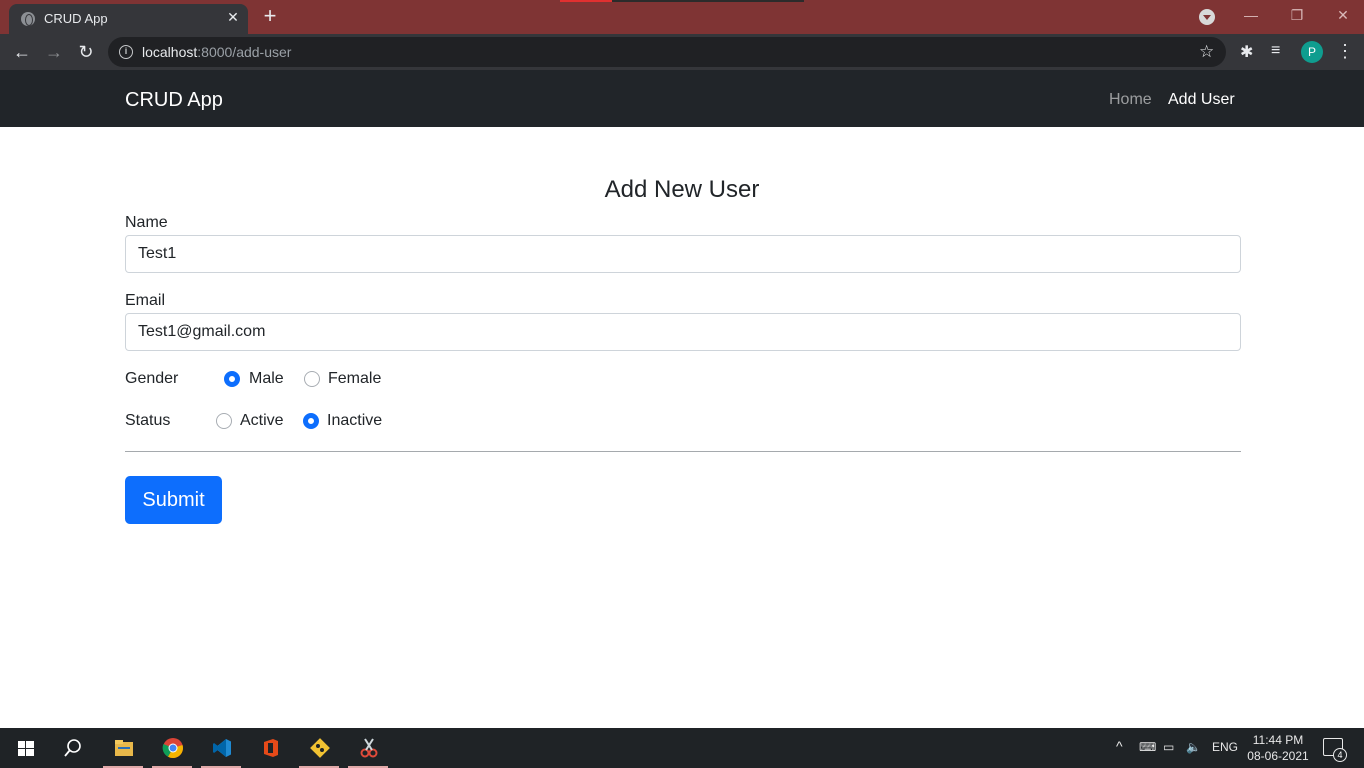  What do you see at coordinates (1168, 747) in the screenshot?
I see `network-icon: ▭` at bounding box center [1168, 747].